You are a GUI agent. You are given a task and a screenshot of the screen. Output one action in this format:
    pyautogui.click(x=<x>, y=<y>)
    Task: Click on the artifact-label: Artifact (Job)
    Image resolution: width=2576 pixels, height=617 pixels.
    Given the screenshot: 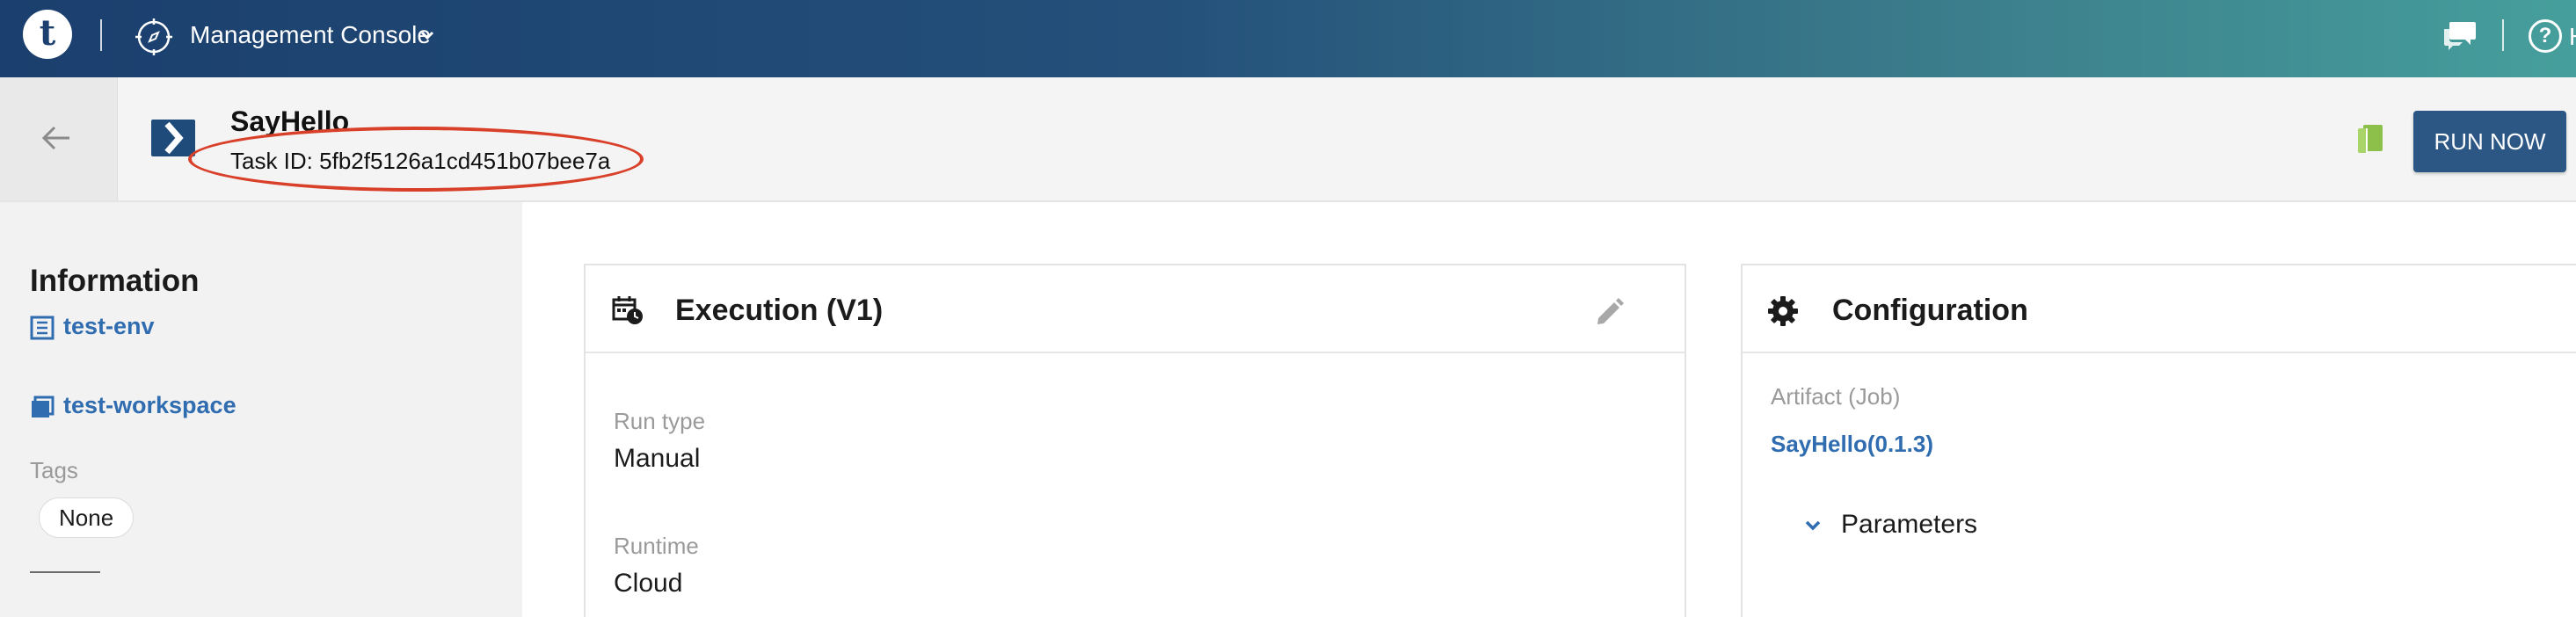 What is the action you would take?
    pyautogui.click(x=1836, y=396)
    